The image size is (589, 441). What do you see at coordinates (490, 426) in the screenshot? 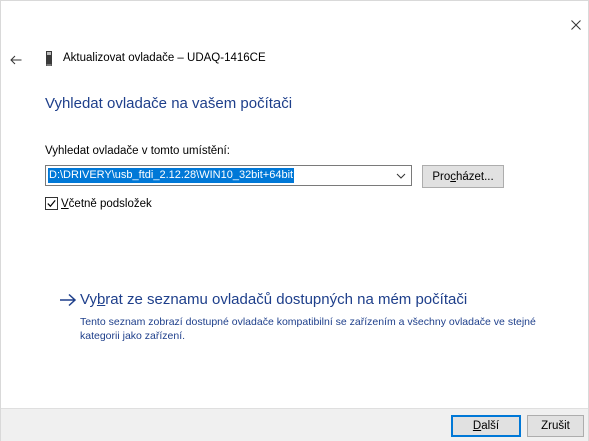
I see `next-label-rest: alší` at bounding box center [490, 426].